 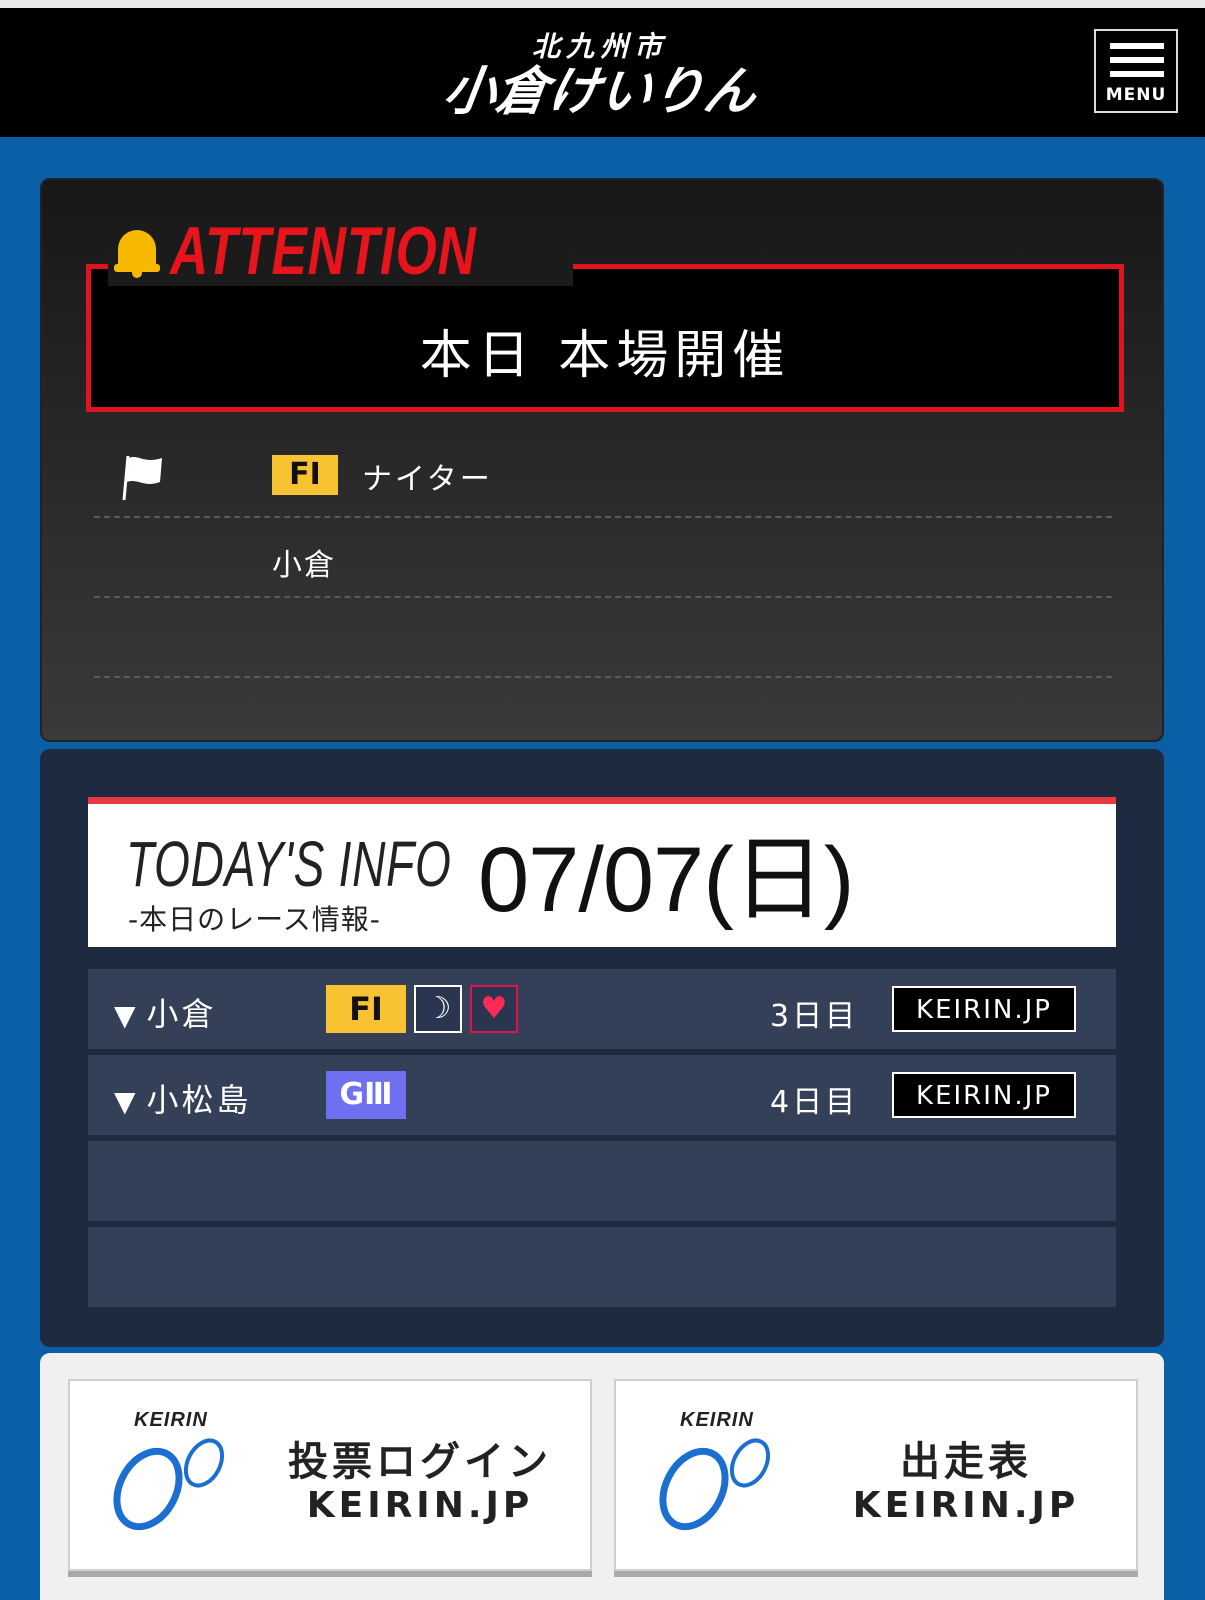 I want to click on race-row: ▼ 小倉 FI ☽ ♥ 3日目 KEIRIN.JP, so click(x=602, y=1009).